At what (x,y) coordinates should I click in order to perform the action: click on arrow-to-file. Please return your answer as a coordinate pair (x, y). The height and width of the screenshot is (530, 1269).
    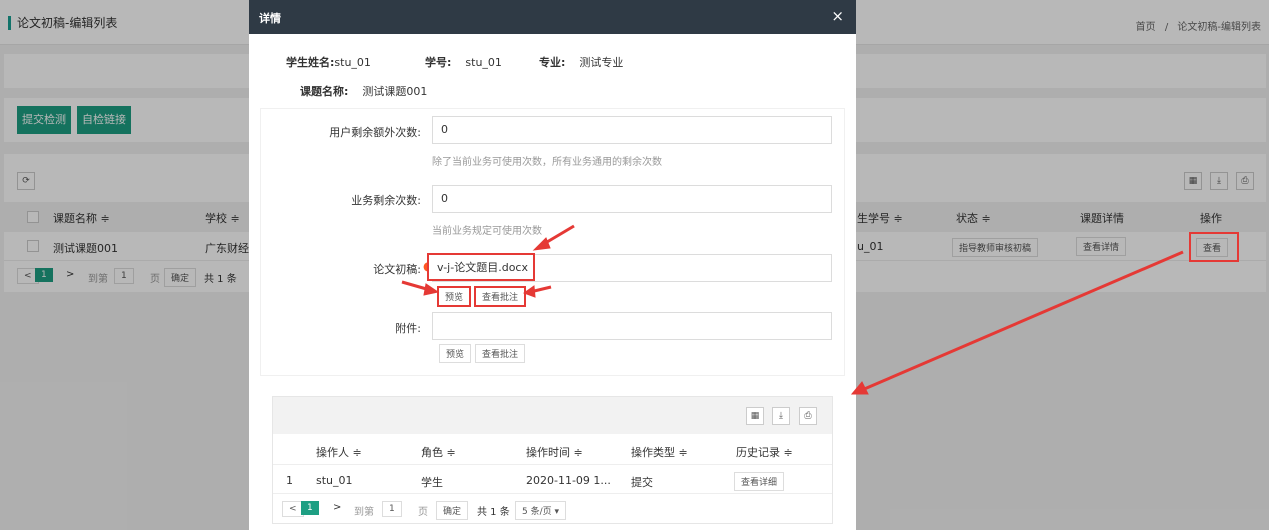
    Looking at the image, I should click on (553, 237).